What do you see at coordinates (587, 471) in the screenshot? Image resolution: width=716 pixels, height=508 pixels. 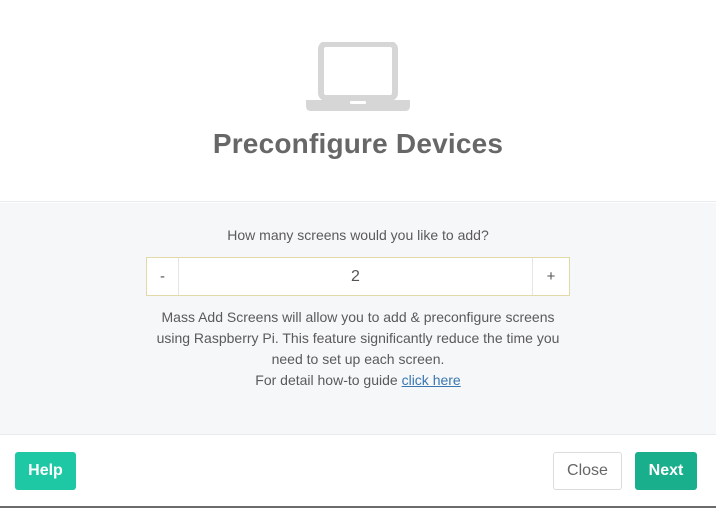 I see `close-button: Close` at bounding box center [587, 471].